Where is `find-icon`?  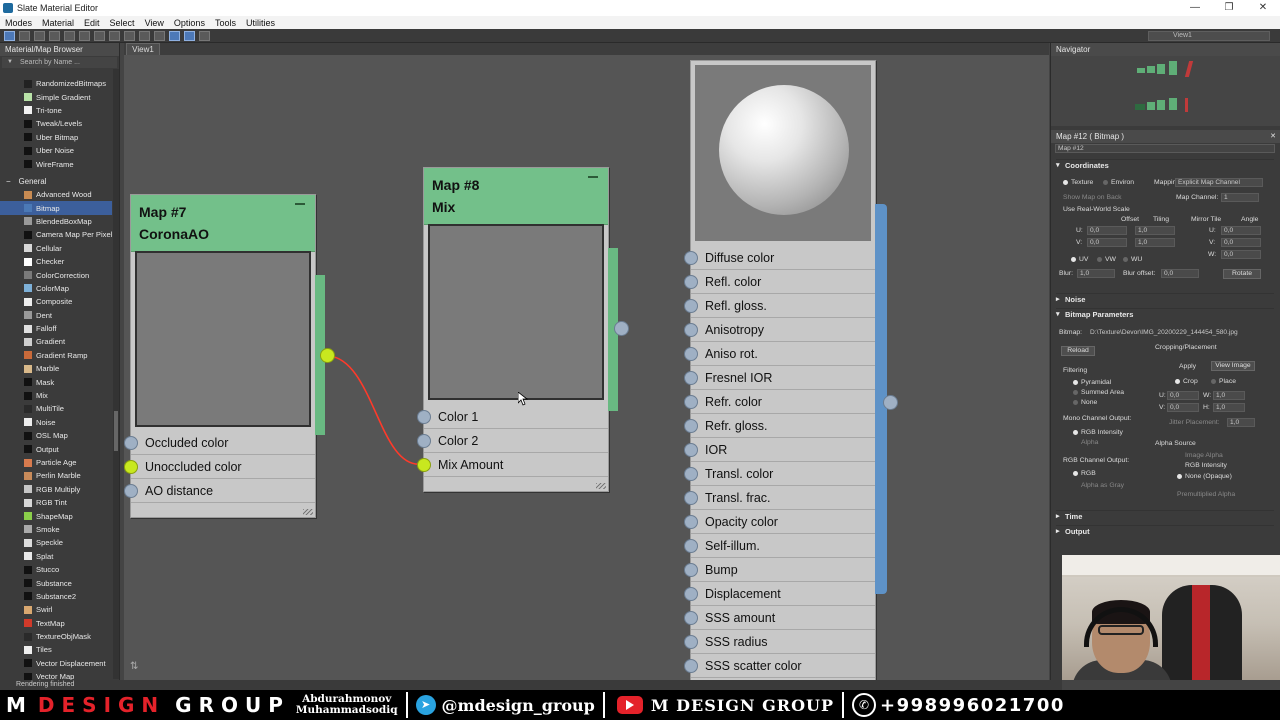 find-icon is located at coordinates (204, 35).